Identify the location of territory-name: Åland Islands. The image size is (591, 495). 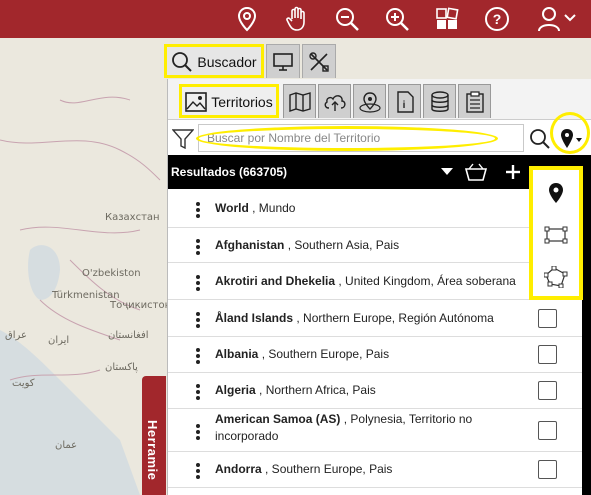
(254, 318).